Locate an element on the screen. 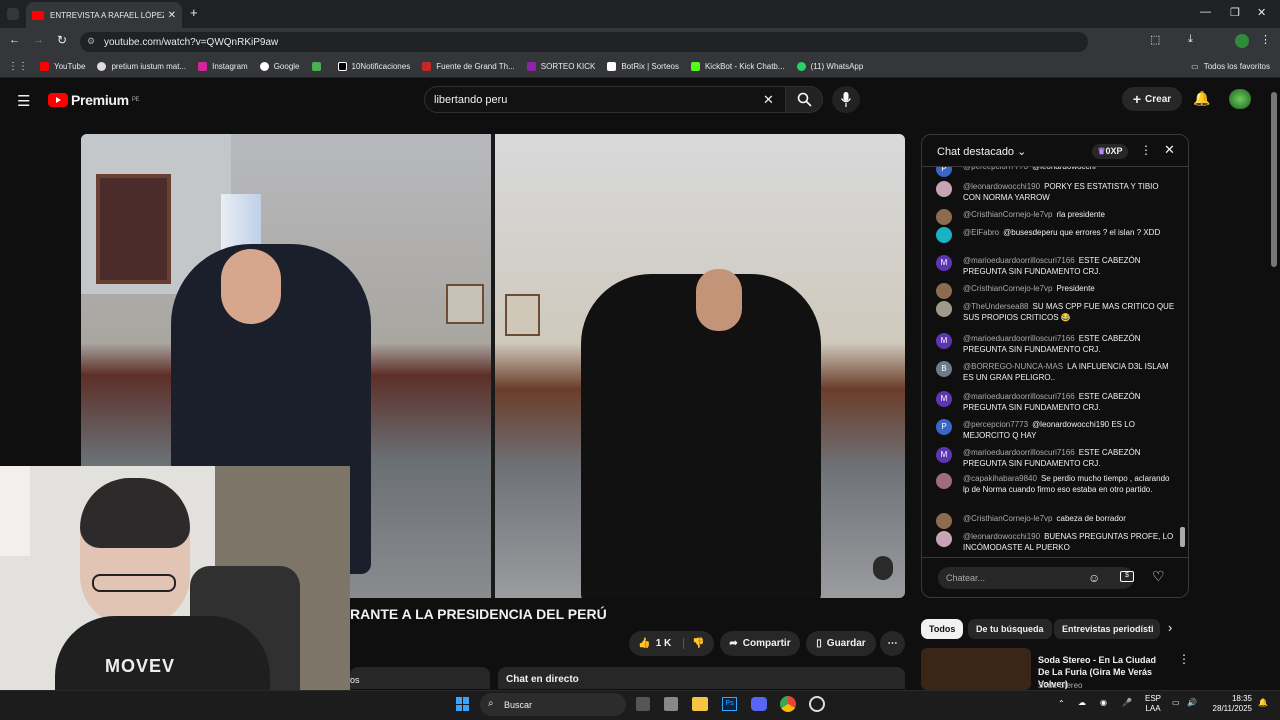  app-icon is located at coordinates (671, 704).